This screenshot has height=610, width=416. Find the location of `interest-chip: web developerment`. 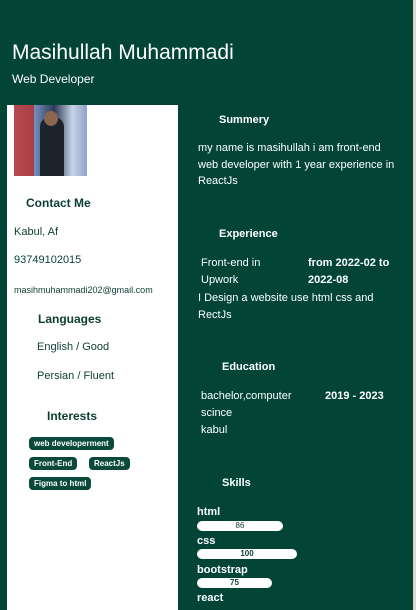

interest-chip: web developerment is located at coordinates (71, 443).